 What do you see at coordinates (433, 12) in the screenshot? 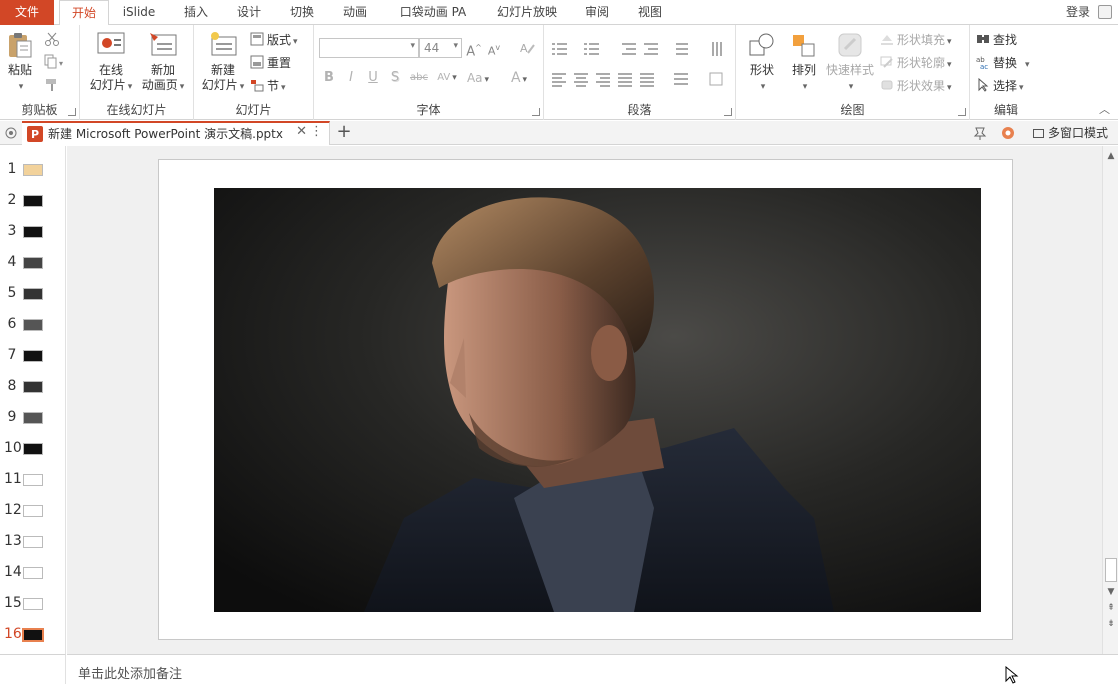
I see `tab-pocket-animation: 口袋动画 PA` at bounding box center [433, 12].